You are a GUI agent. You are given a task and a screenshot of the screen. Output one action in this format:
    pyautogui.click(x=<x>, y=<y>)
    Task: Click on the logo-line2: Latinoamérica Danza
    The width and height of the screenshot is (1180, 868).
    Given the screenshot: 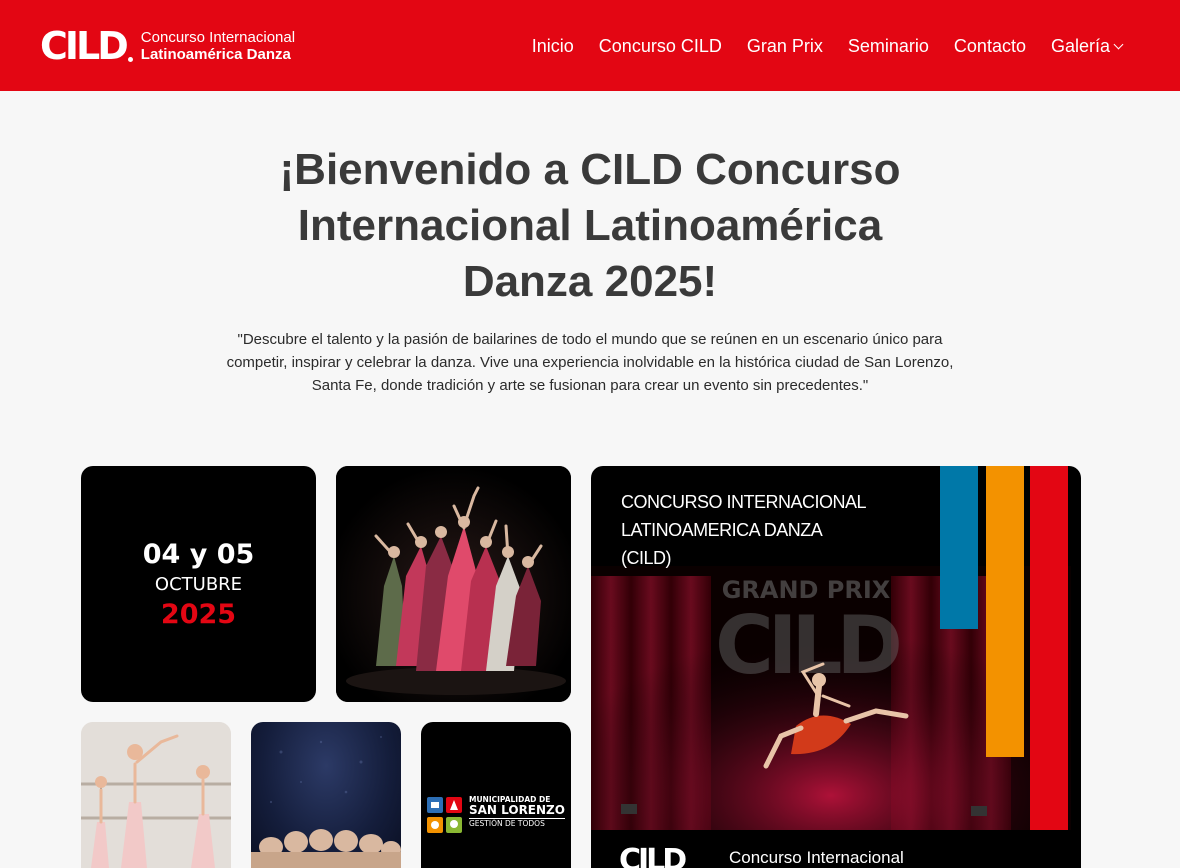 What is the action you would take?
    pyautogui.click(x=215, y=54)
    